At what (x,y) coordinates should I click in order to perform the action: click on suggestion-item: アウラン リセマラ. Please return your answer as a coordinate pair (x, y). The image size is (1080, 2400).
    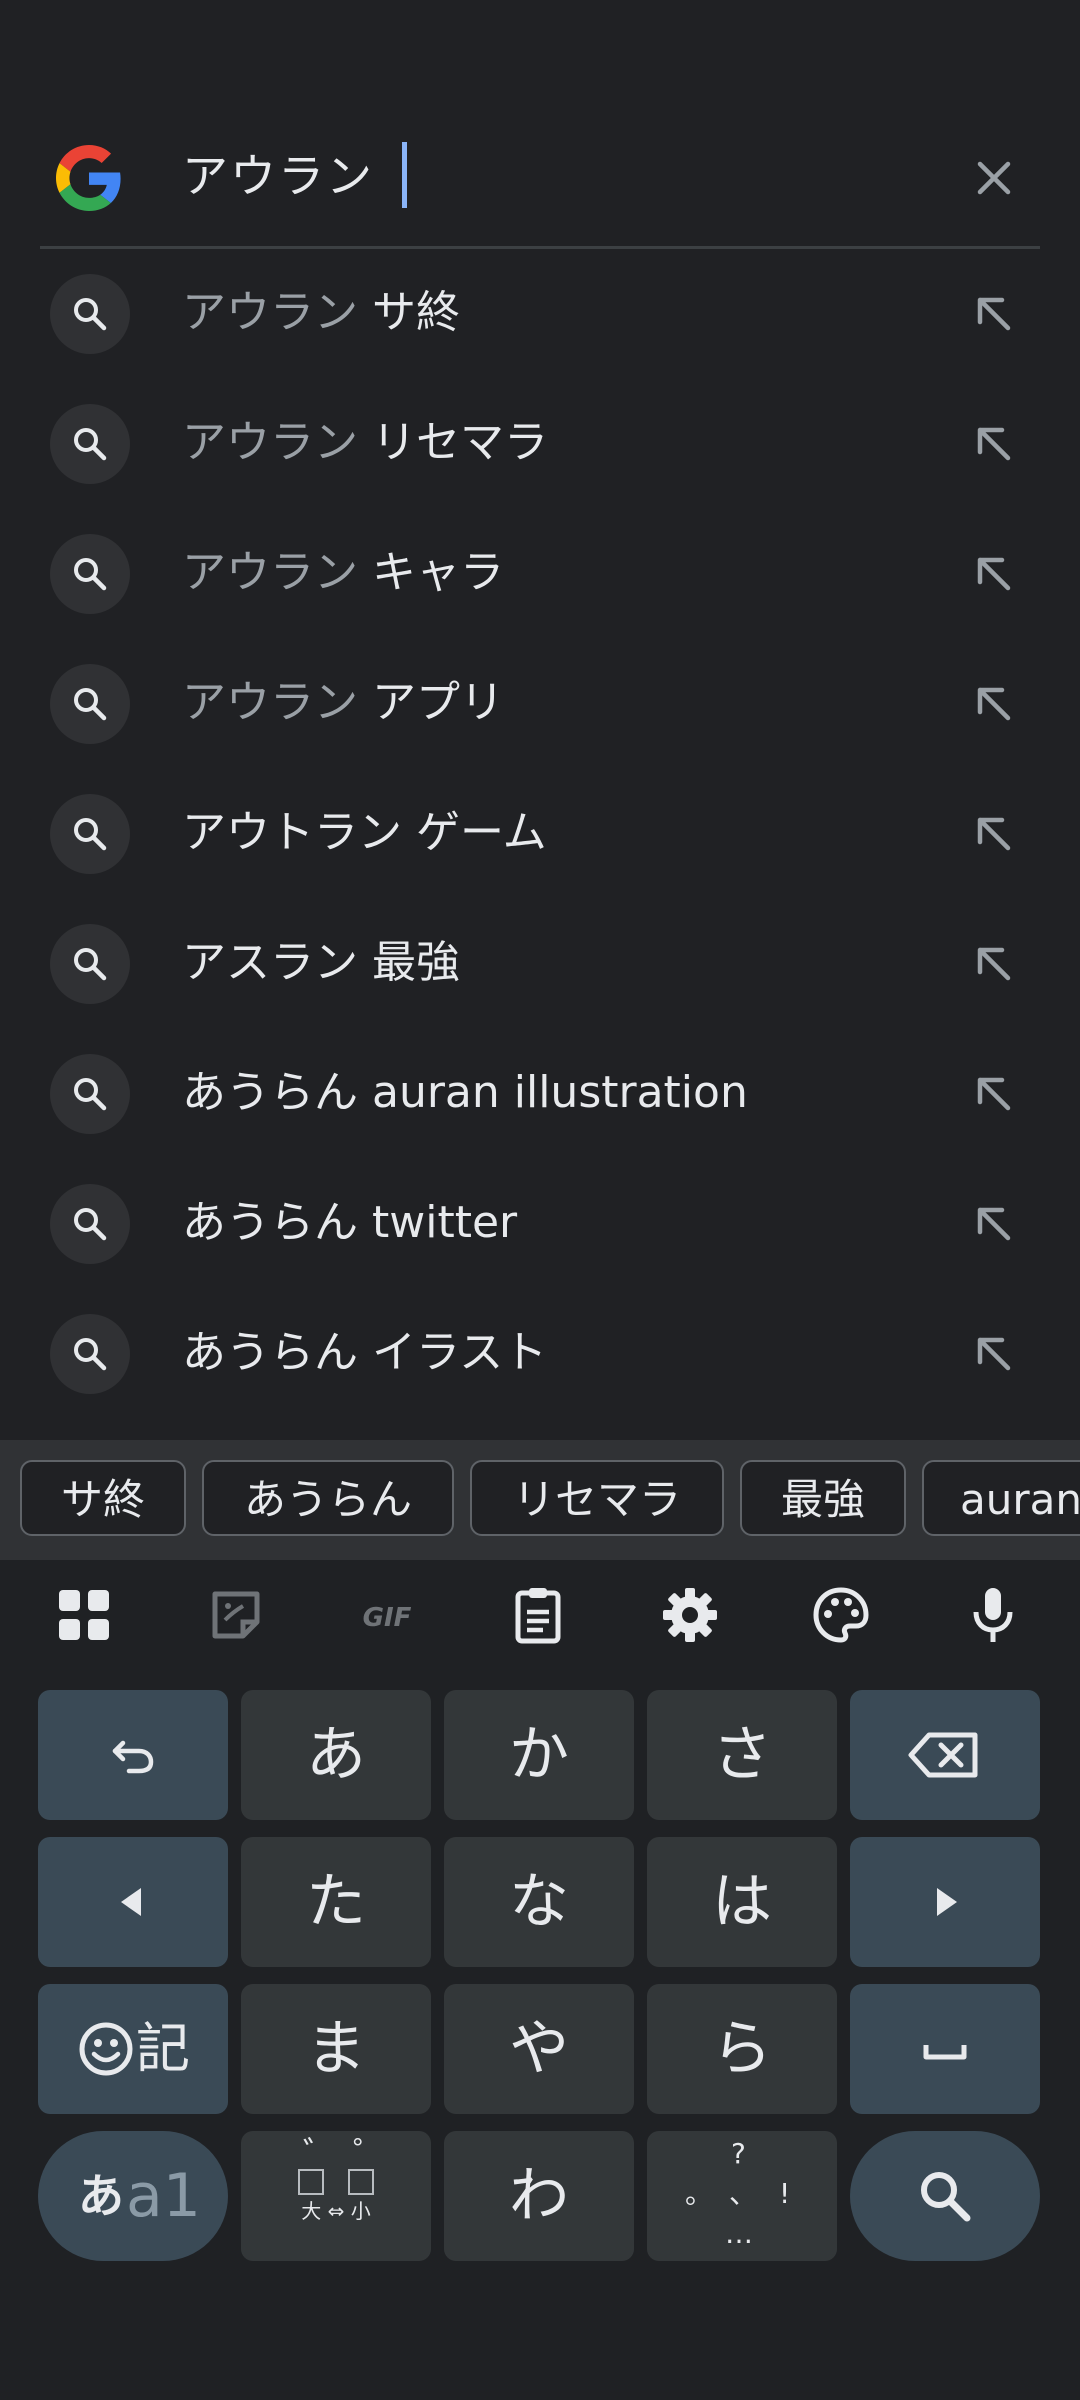
    Looking at the image, I should click on (540, 444).